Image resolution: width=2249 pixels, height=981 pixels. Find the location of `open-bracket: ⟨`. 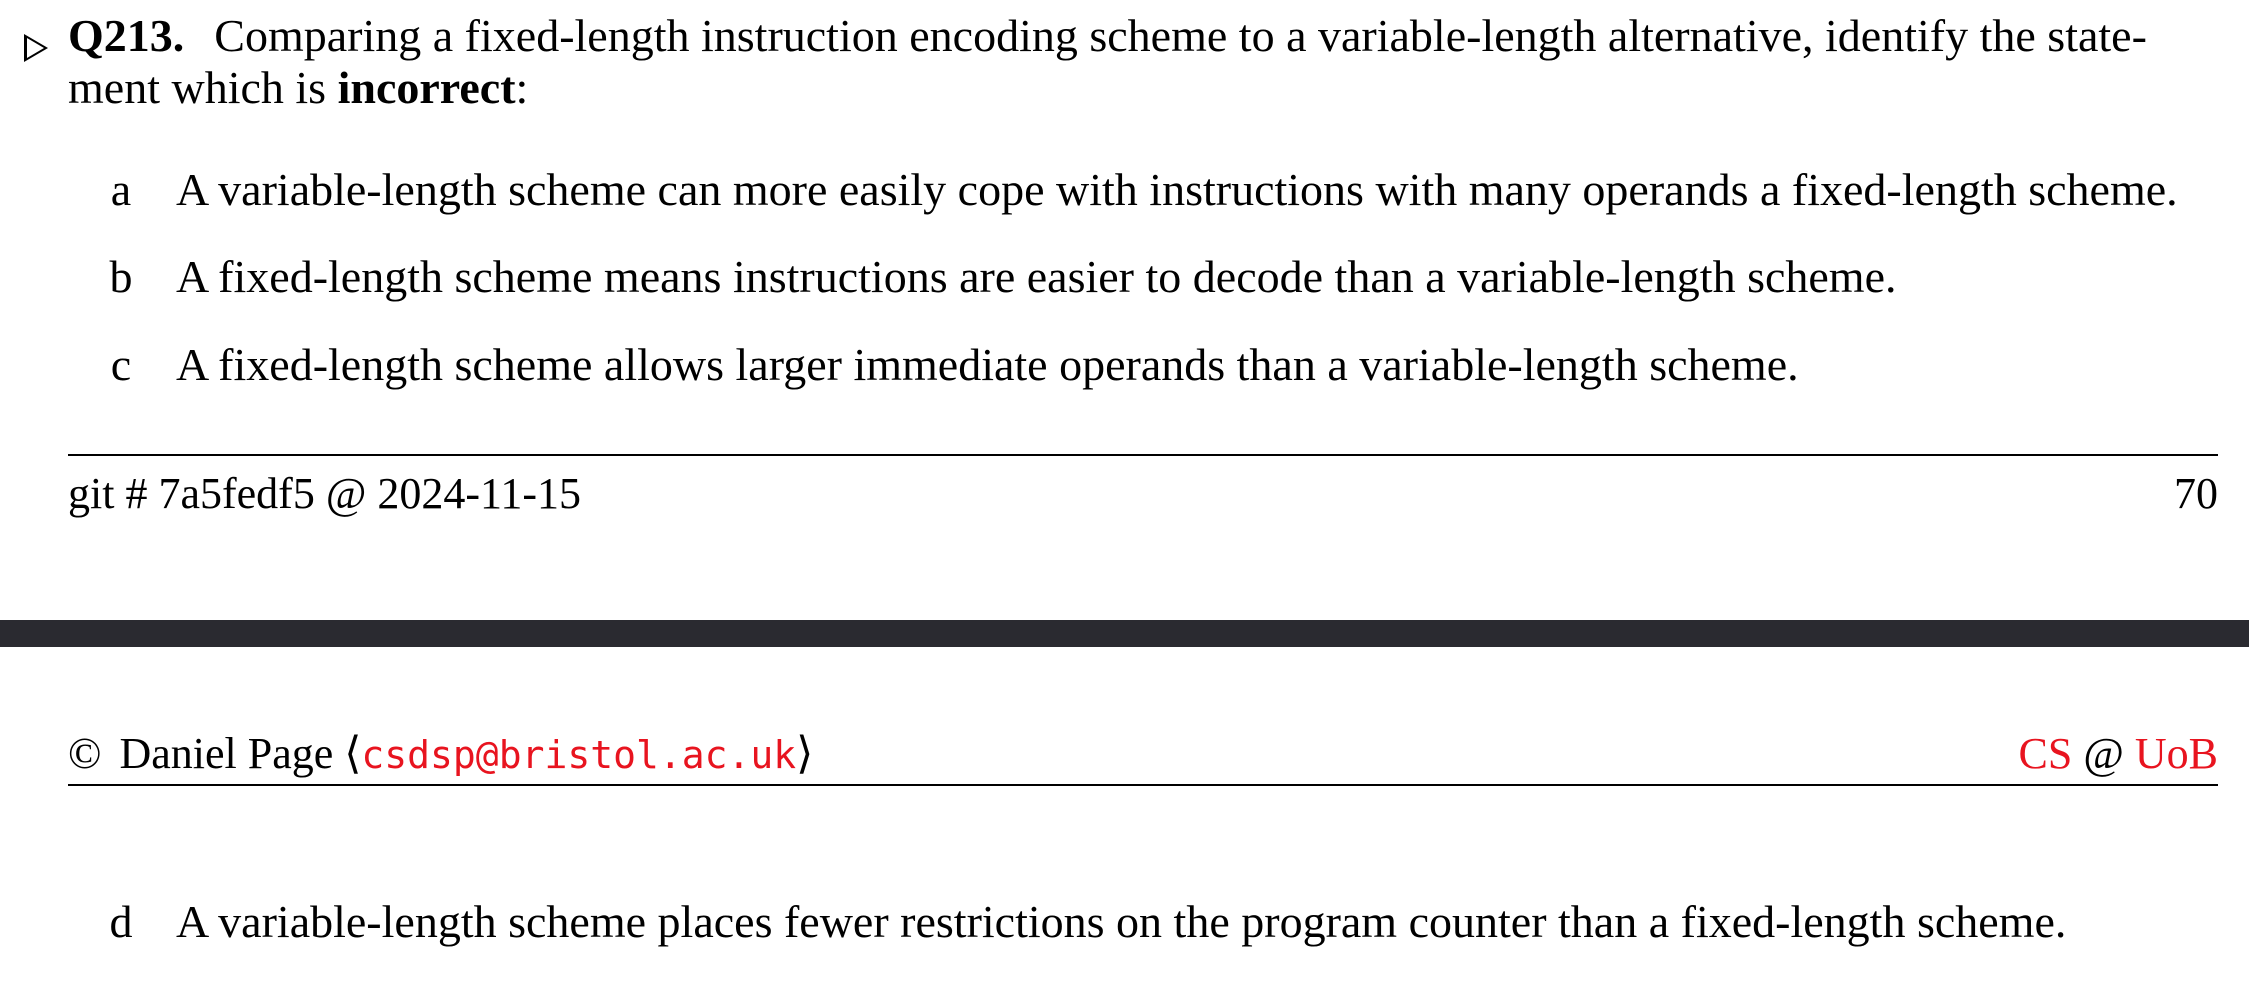

open-bracket: ⟨ is located at coordinates (353, 753).